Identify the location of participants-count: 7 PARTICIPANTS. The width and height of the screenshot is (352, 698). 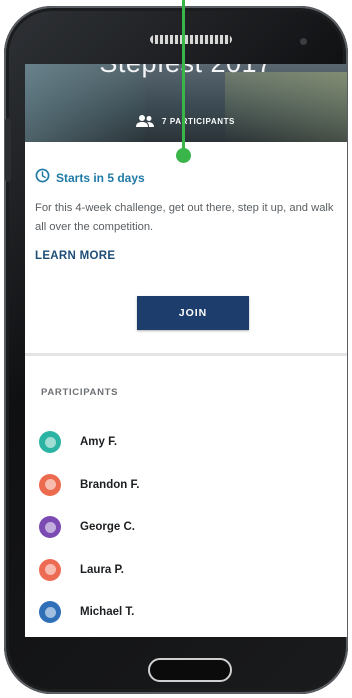
(185, 121).